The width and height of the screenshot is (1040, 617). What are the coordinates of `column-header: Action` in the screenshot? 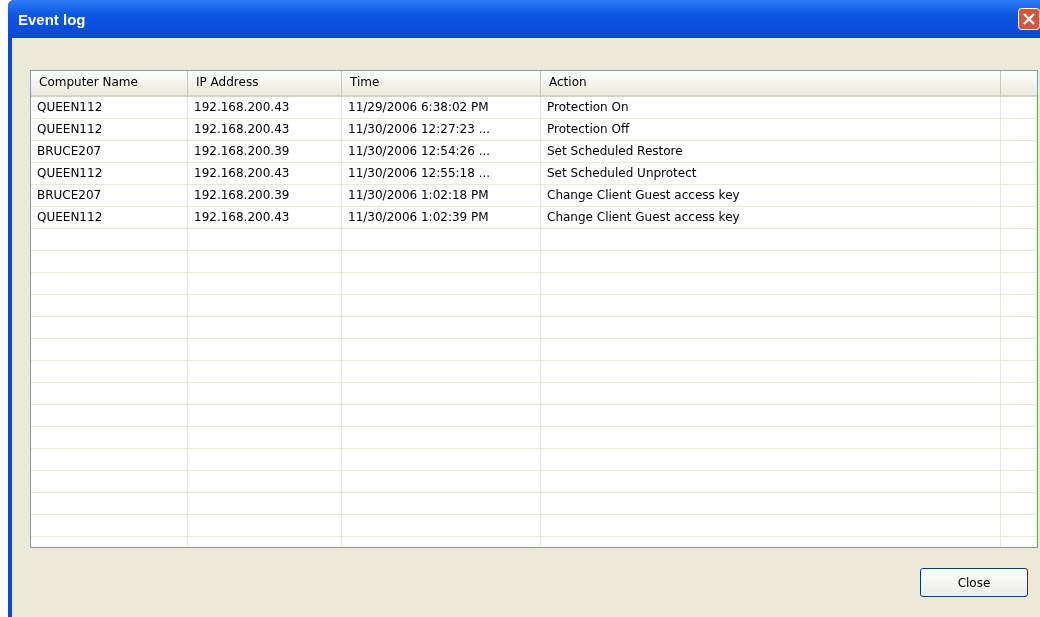 It's located at (771, 83).